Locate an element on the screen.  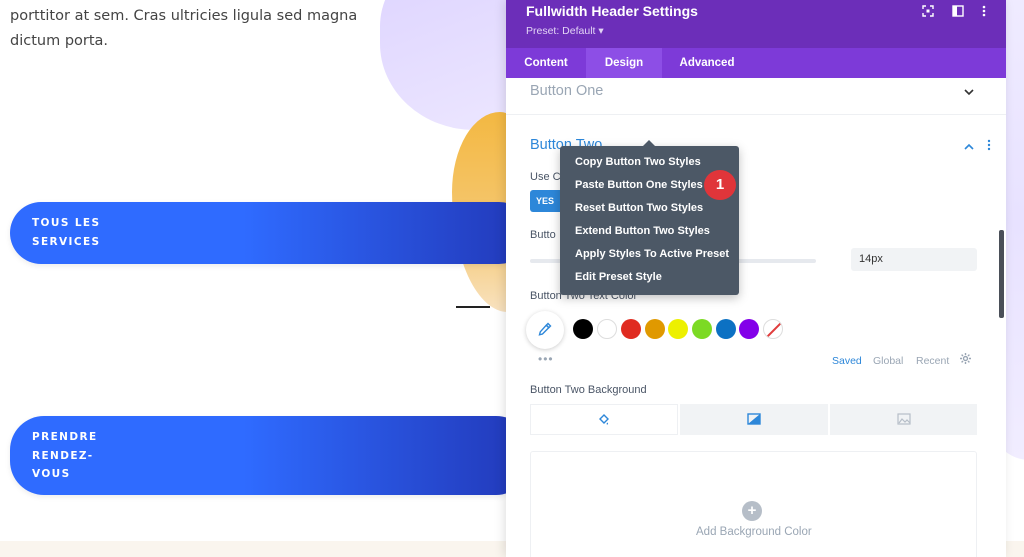
background-tab-gradient is located at coordinates (754, 419).